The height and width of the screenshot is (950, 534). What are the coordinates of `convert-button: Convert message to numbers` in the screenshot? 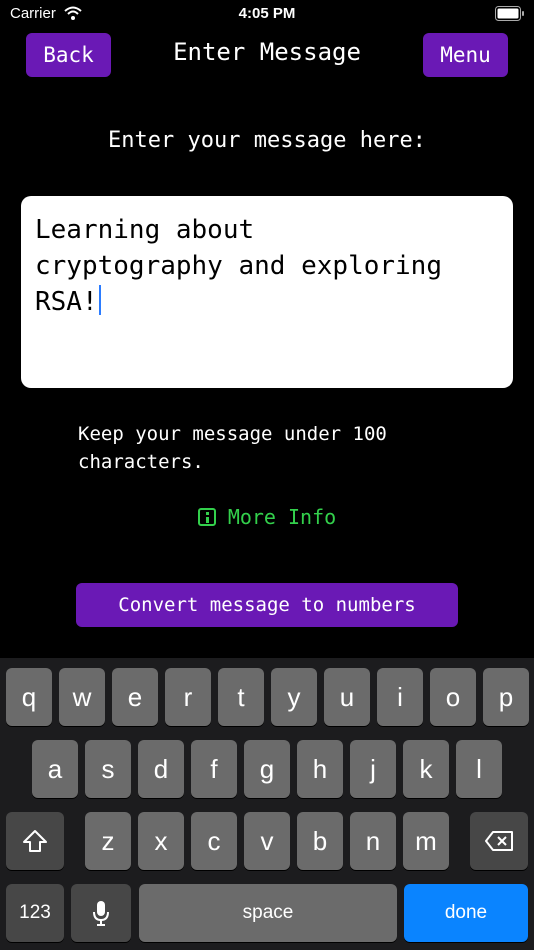 It's located at (267, 605).